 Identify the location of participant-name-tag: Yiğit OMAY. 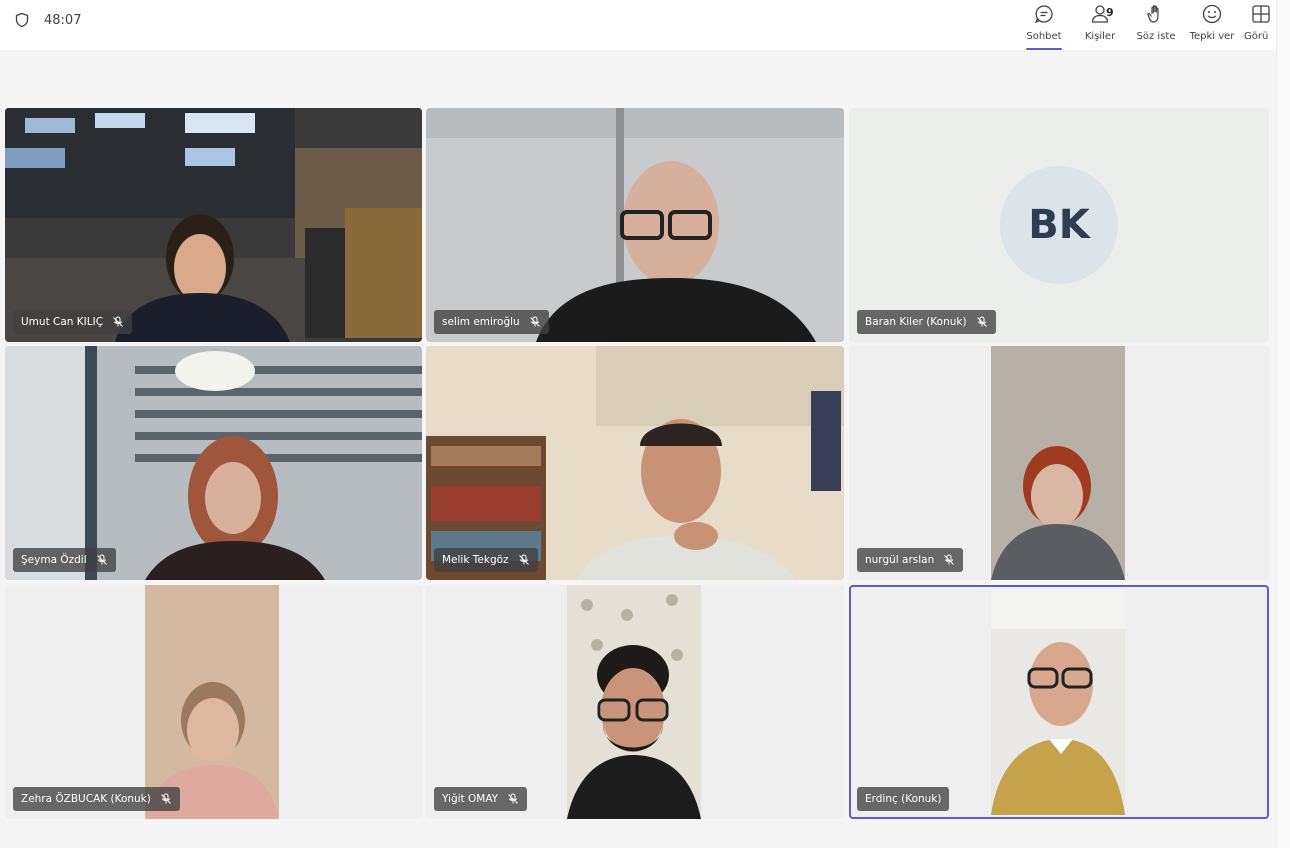
(481, 799).